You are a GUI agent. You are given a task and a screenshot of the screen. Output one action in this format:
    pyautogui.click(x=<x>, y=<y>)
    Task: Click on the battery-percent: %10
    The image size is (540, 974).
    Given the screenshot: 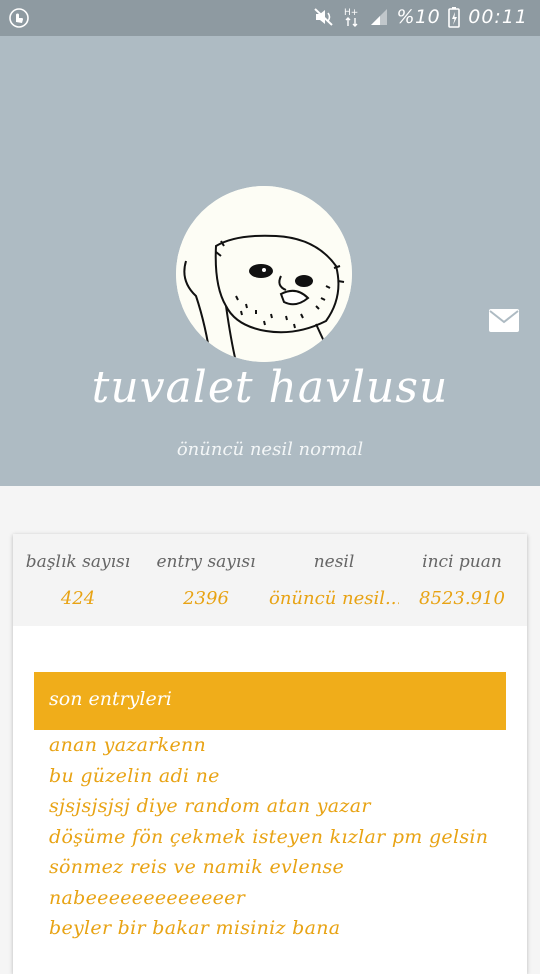 What is the action you would take?
    pyautogui.click(x=418, y=17)
    